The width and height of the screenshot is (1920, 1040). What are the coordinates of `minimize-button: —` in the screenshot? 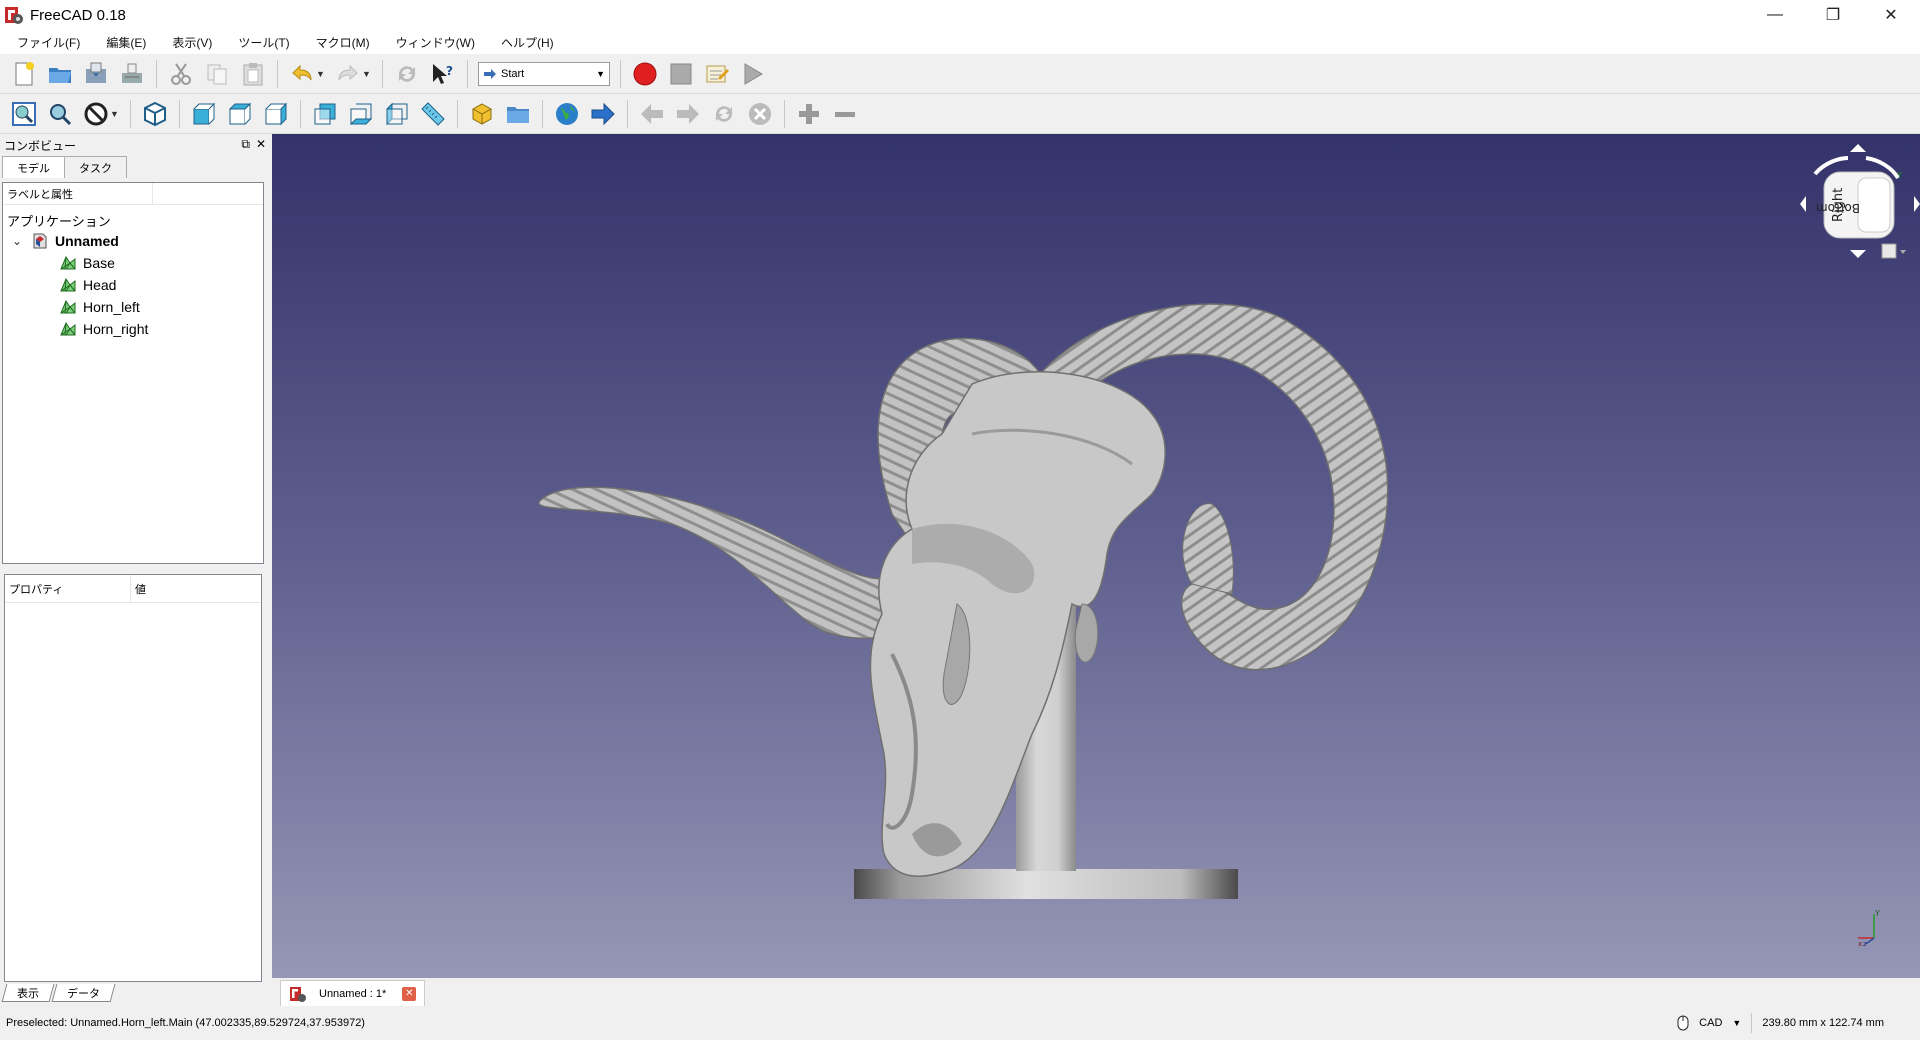 It's located at (1775, 15).